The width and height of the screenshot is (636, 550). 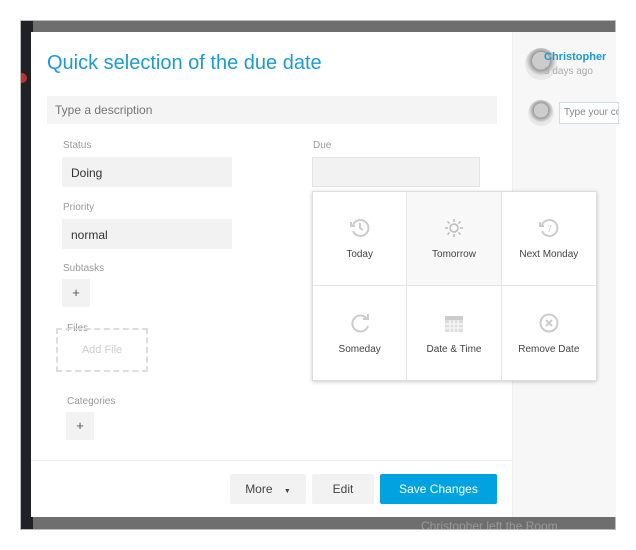 What do you see at coordinates (360, 333) in the screenshot?
I see `due-option-someday: Someday` at bounding box center [360, 333].